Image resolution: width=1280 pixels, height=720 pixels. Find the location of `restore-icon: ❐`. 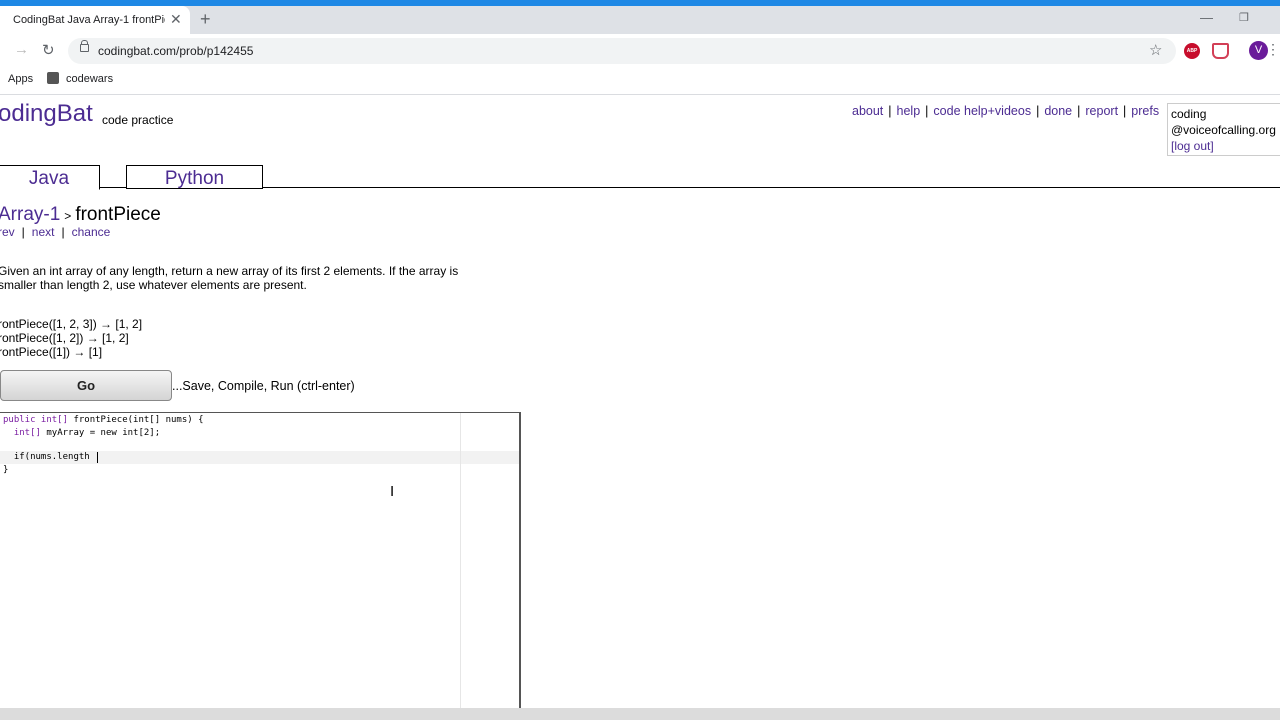

restore-icon: ❐ is located at coordinates (1244, 17).